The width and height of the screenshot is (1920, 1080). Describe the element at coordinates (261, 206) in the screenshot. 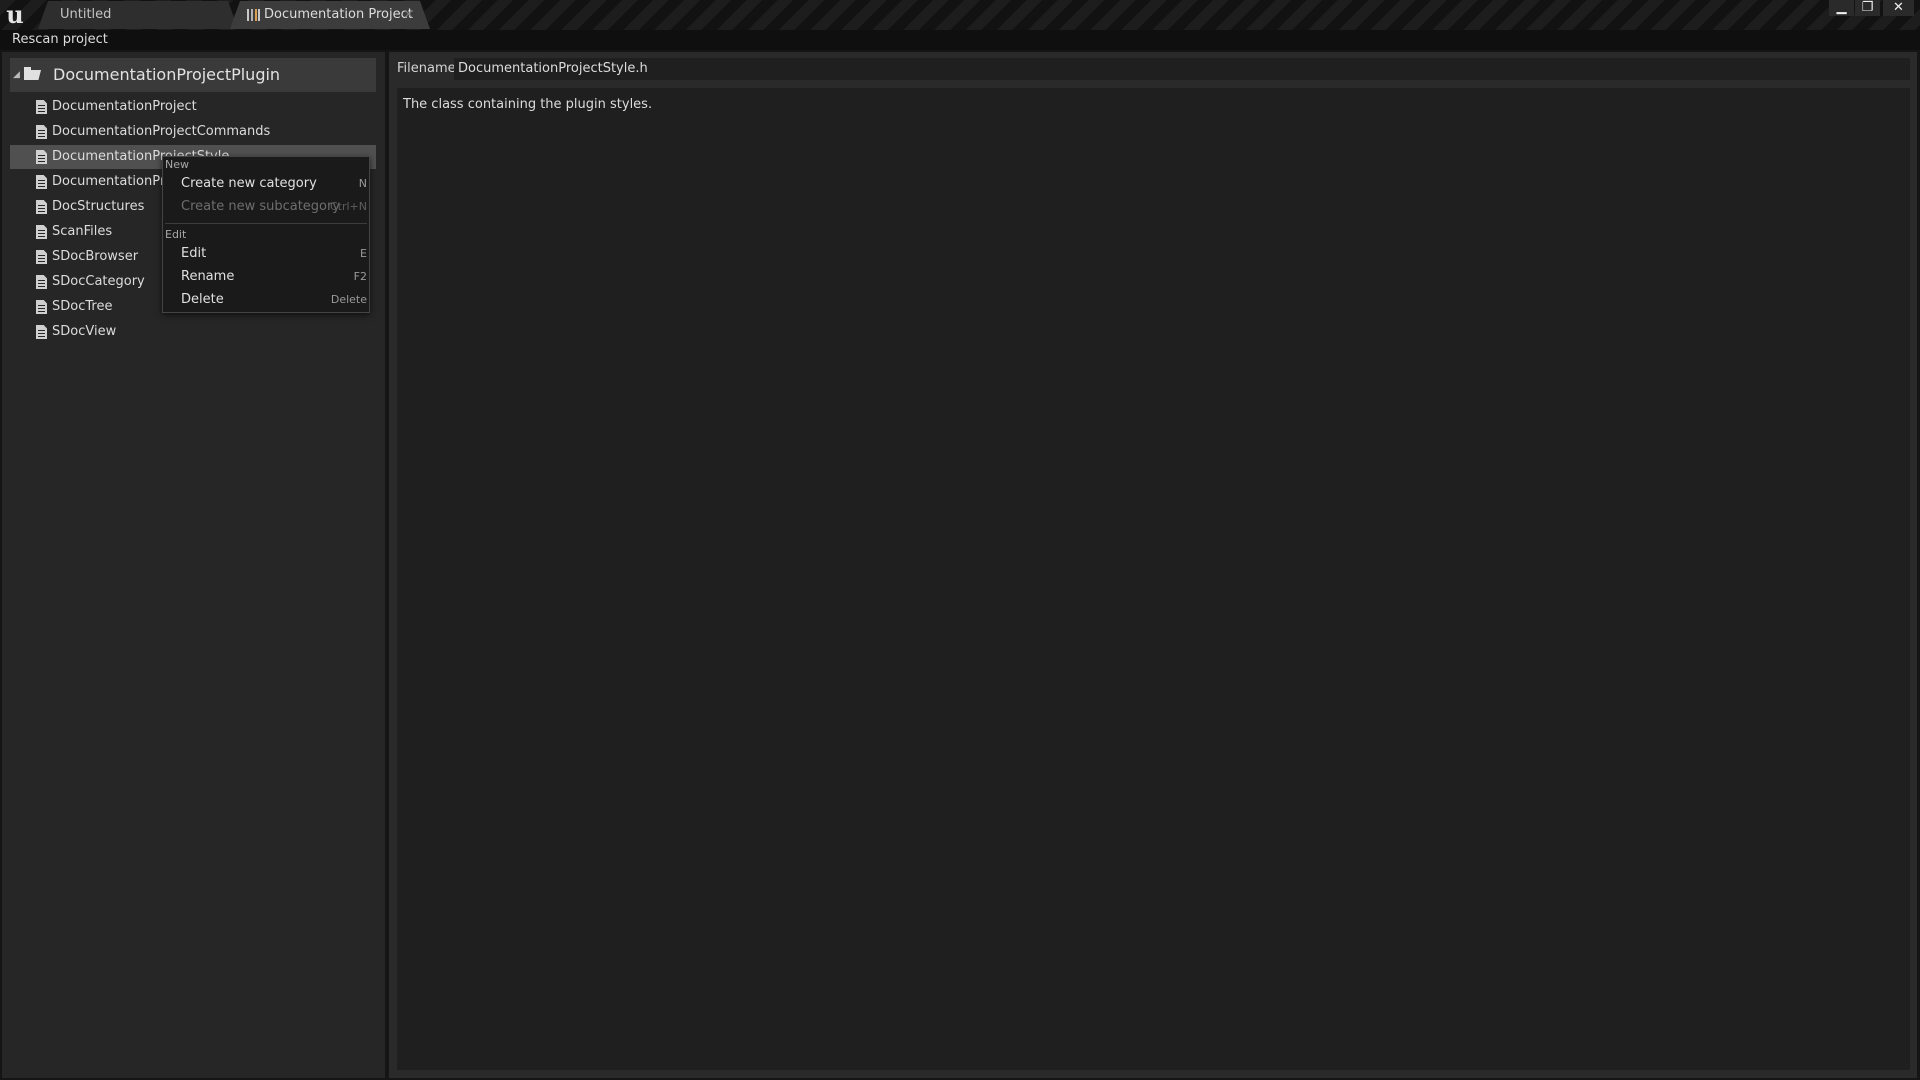

I see `menu-item-label: Create new subcategory` at that location.